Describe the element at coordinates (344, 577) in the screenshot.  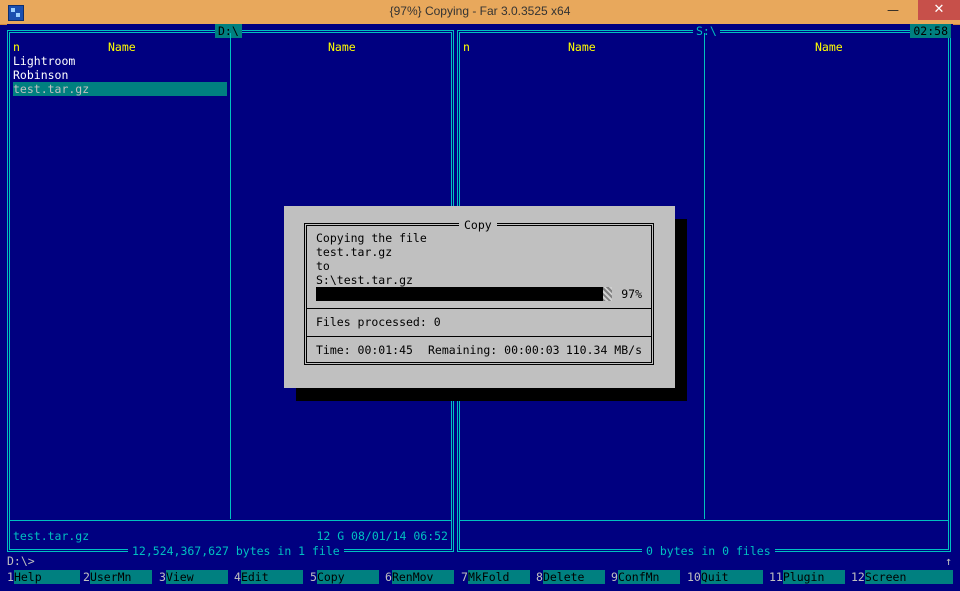
I see `key-copy: 5Copy` at that location.